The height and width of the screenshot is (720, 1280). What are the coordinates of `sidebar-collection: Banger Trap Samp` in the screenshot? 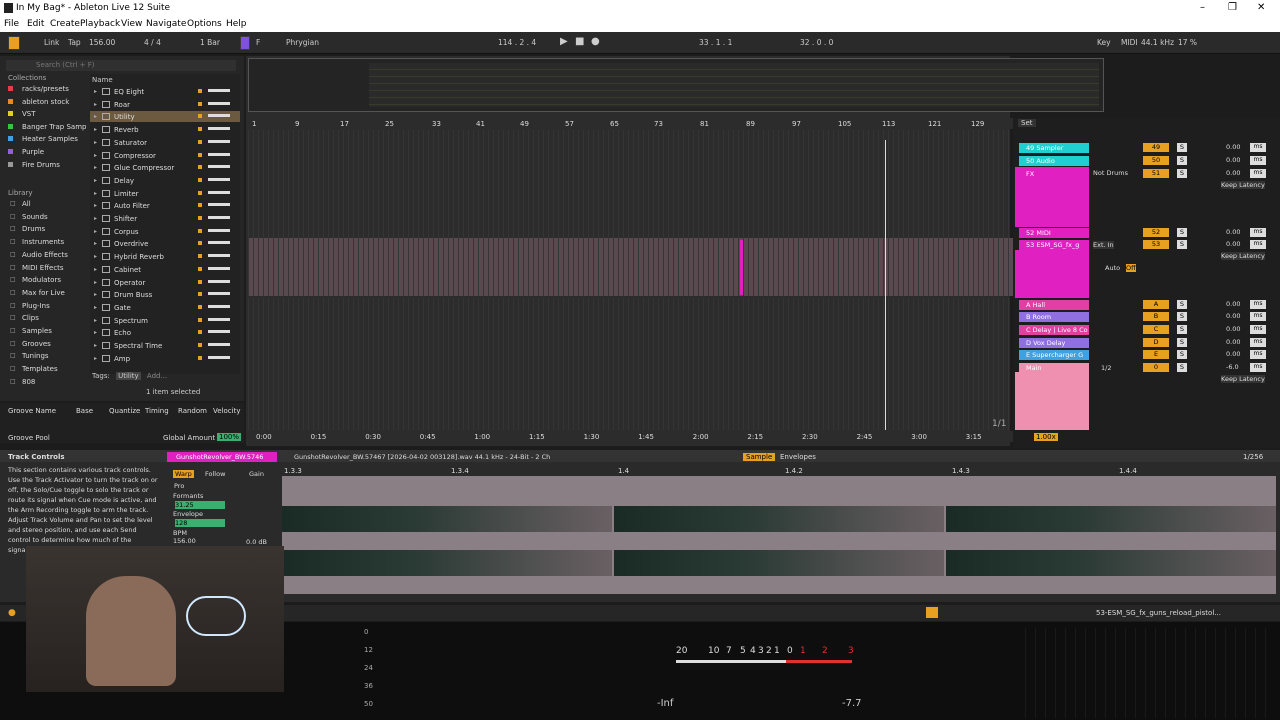 It's located at (54, 127).